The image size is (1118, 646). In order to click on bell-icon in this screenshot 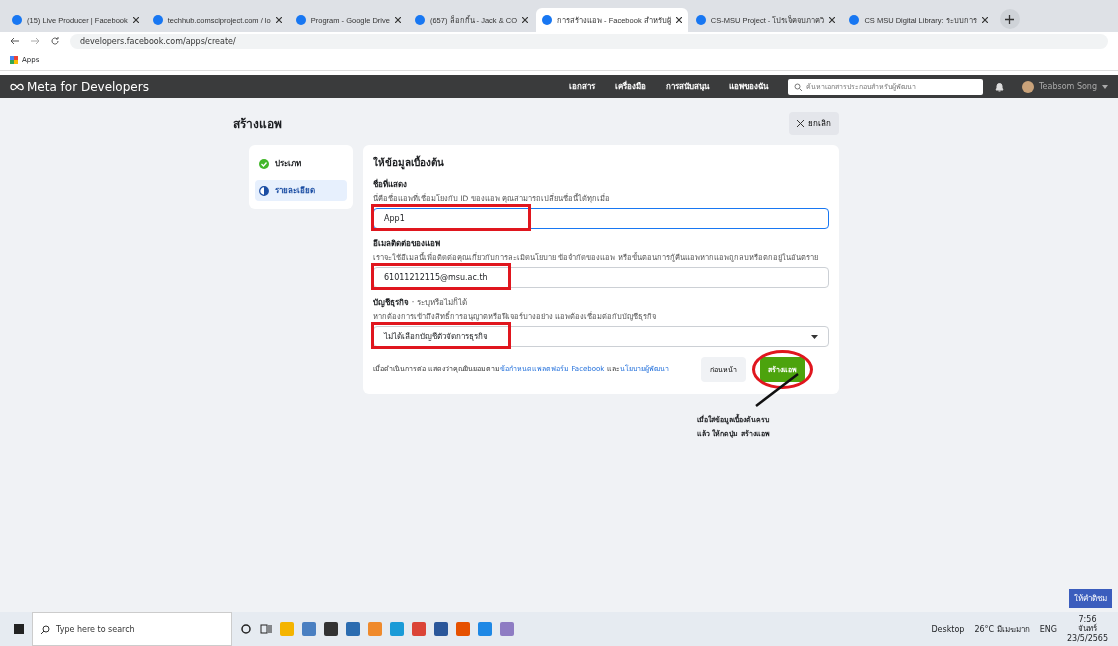, I will do `click(1000, 86)`.